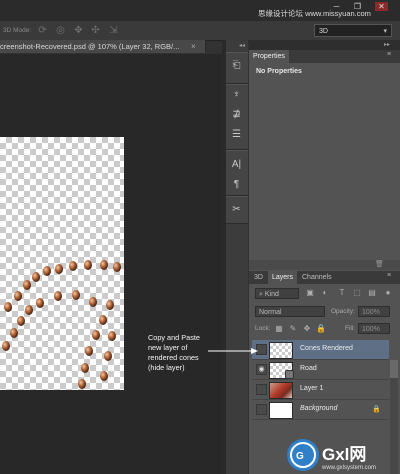 The width and height of the screenshot is (400, 474). What do you see at coordinates (271, 294) in the screenshot?
I see `filter-kind-value: Kind` at bounding box center [271, 294].